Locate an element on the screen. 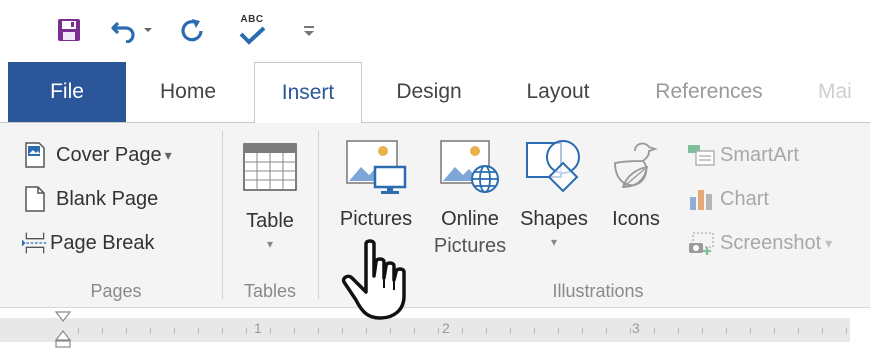  chart-button: Chart is located at coordinates (727, 199).